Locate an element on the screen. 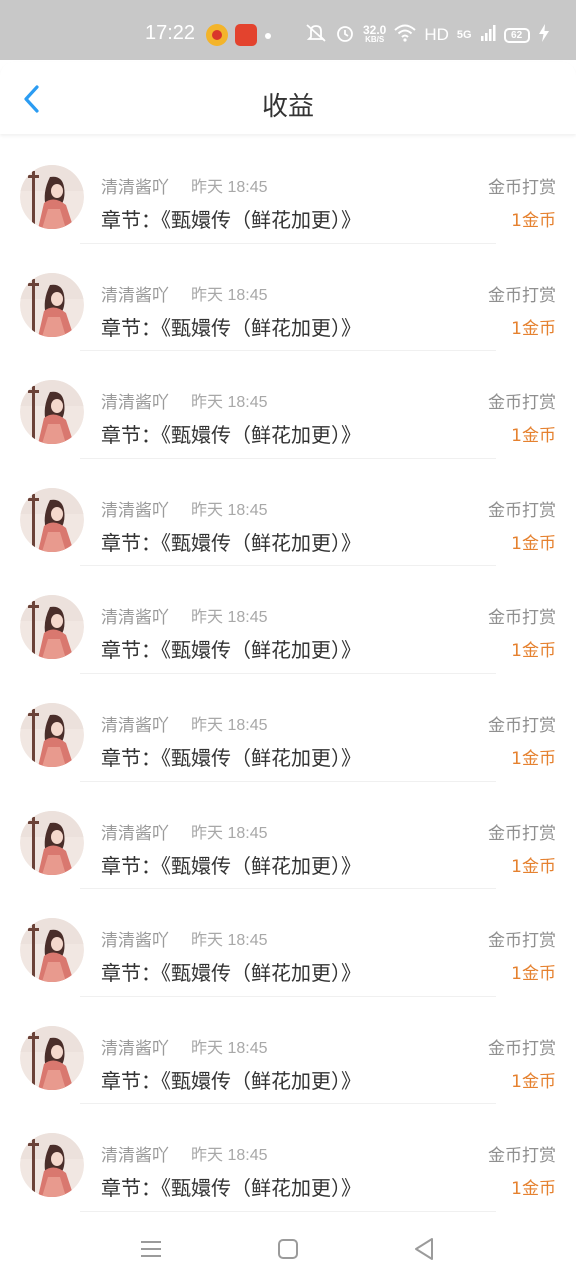 Image resolution: width=576 pixels, height=1280 pixels. network-speed-unit: KB/S is located at coordinates (375, 39).